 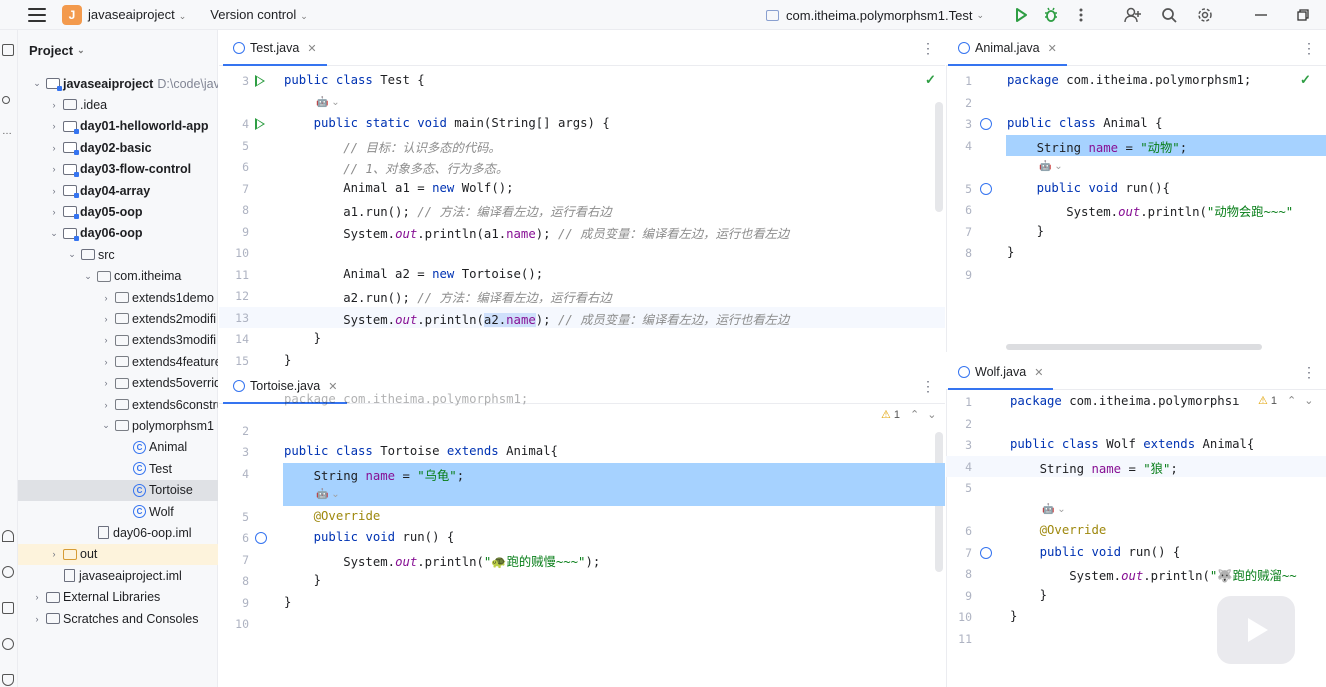 I want to click on project-switcher: javaseaiproject ⌄, so click(x=137, y=14).